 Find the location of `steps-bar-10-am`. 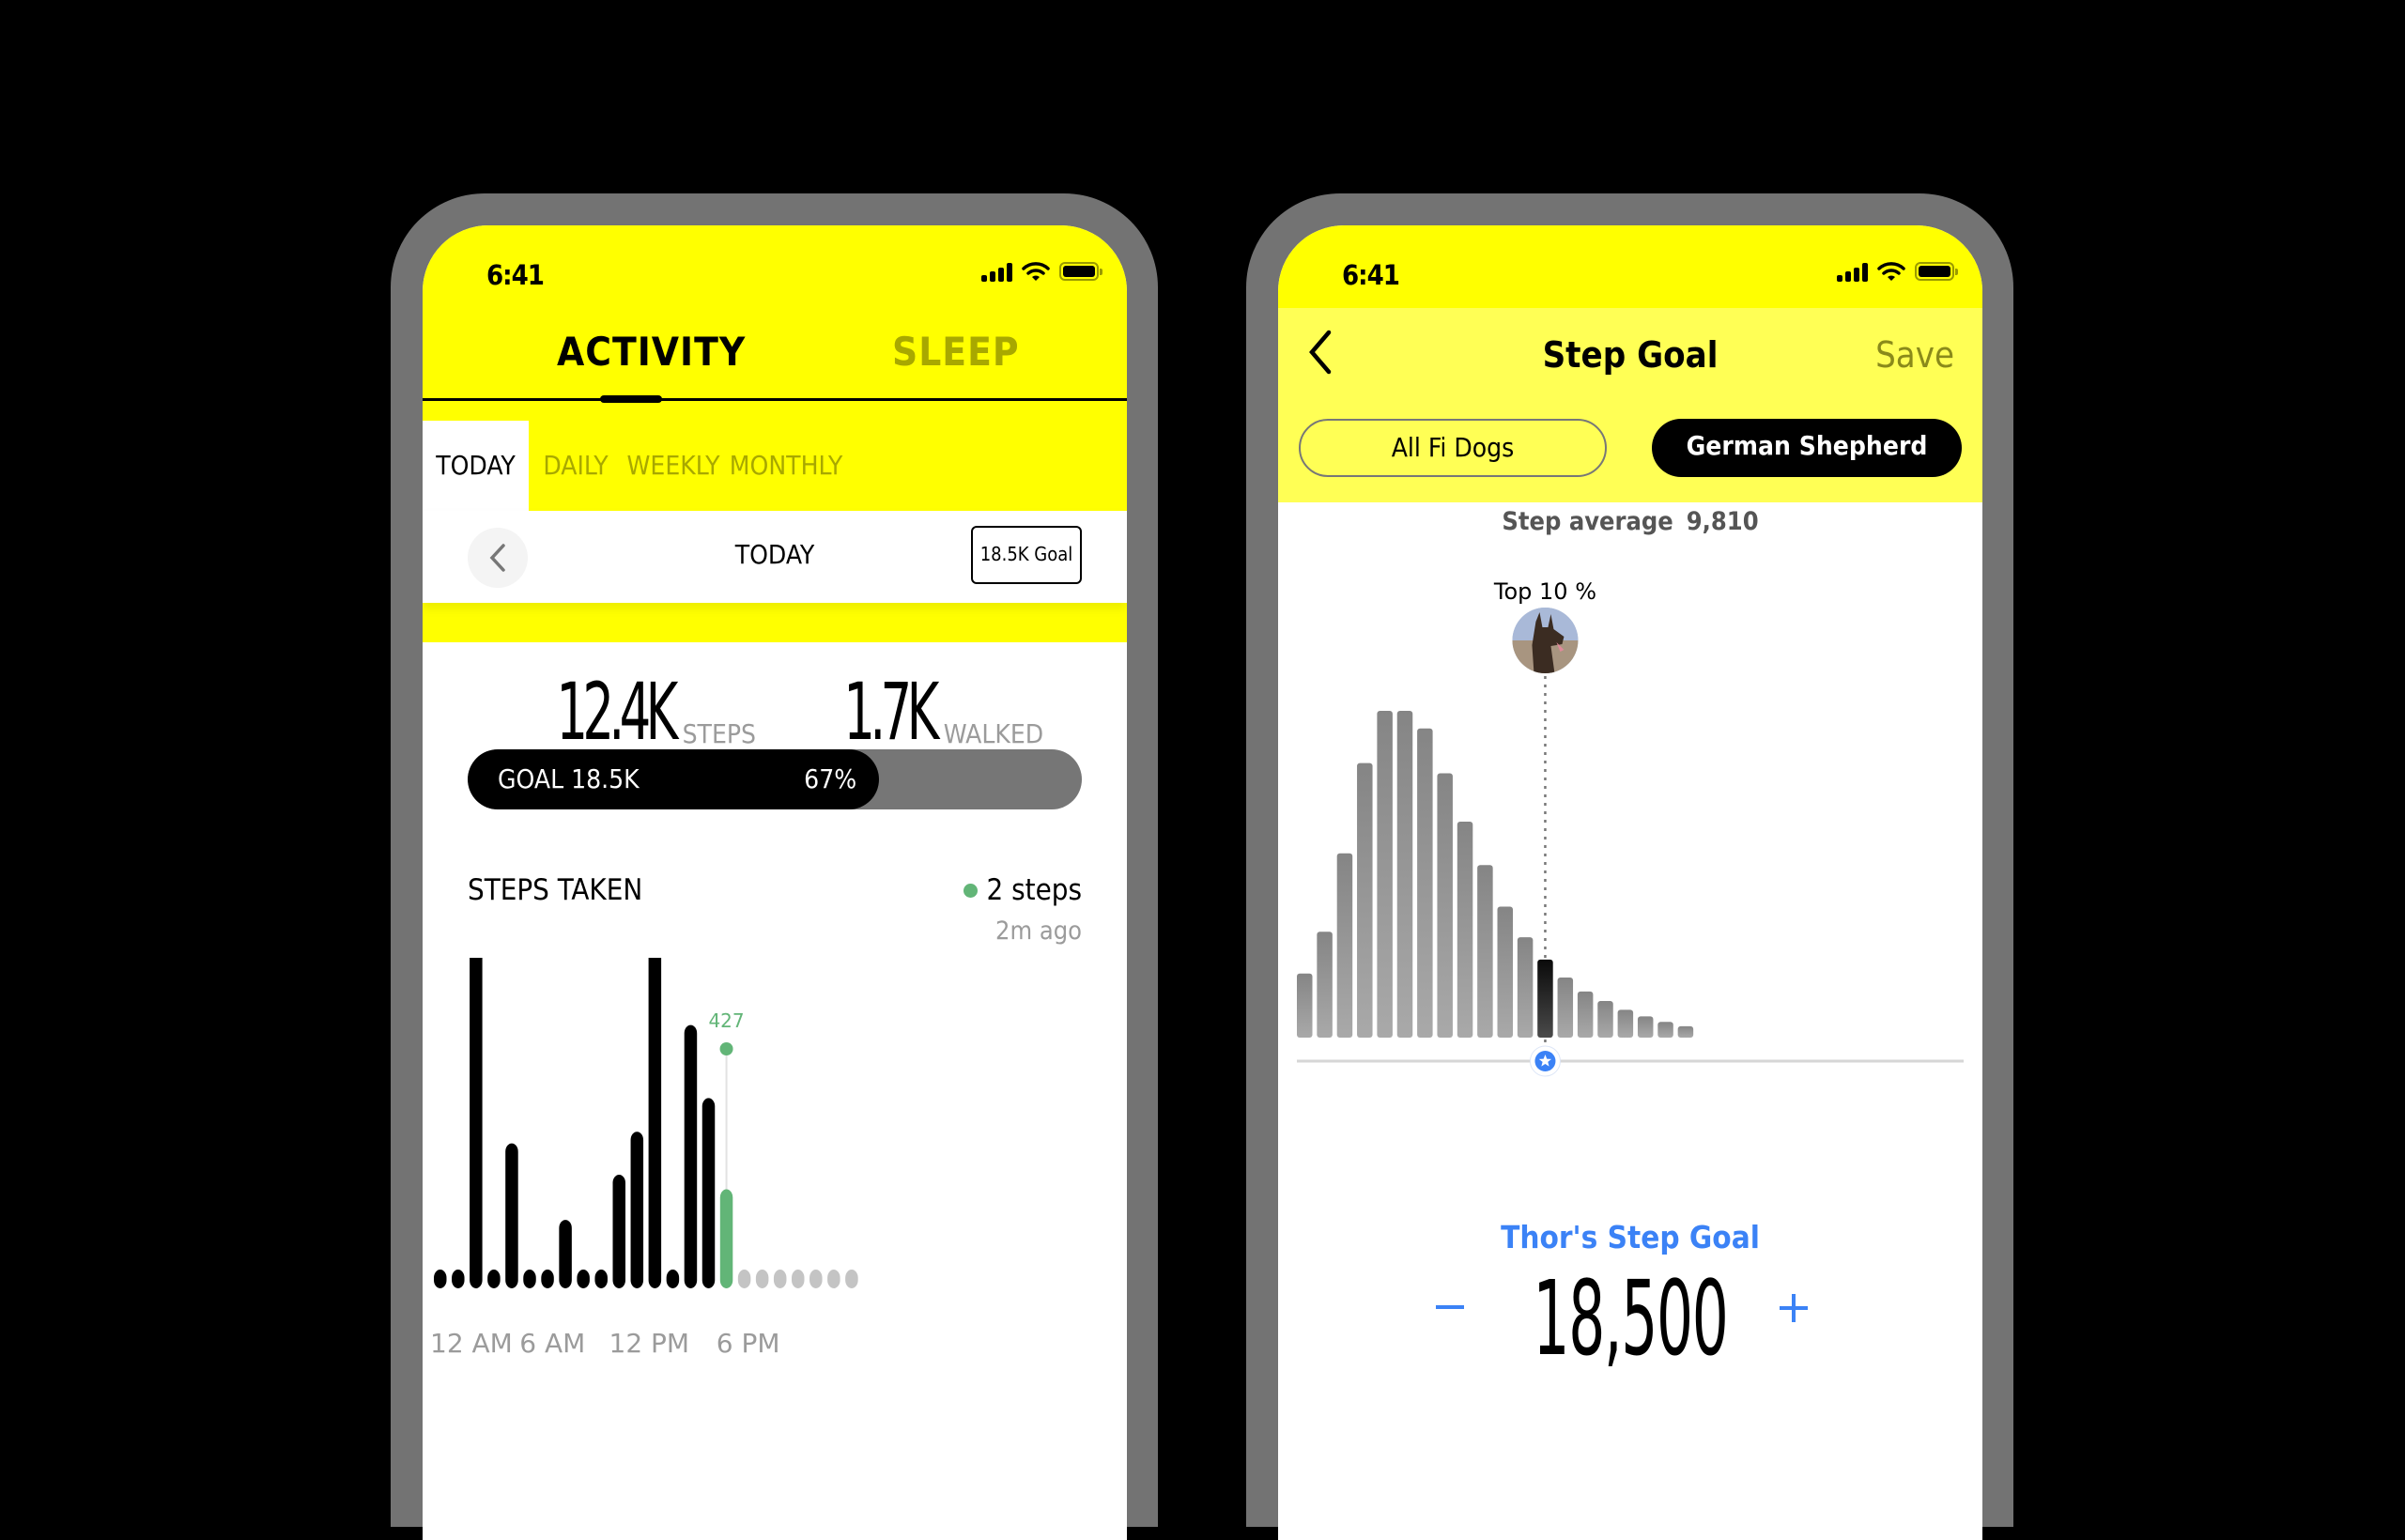

steps-bar-10-am is located at coordinates (619, 1231).